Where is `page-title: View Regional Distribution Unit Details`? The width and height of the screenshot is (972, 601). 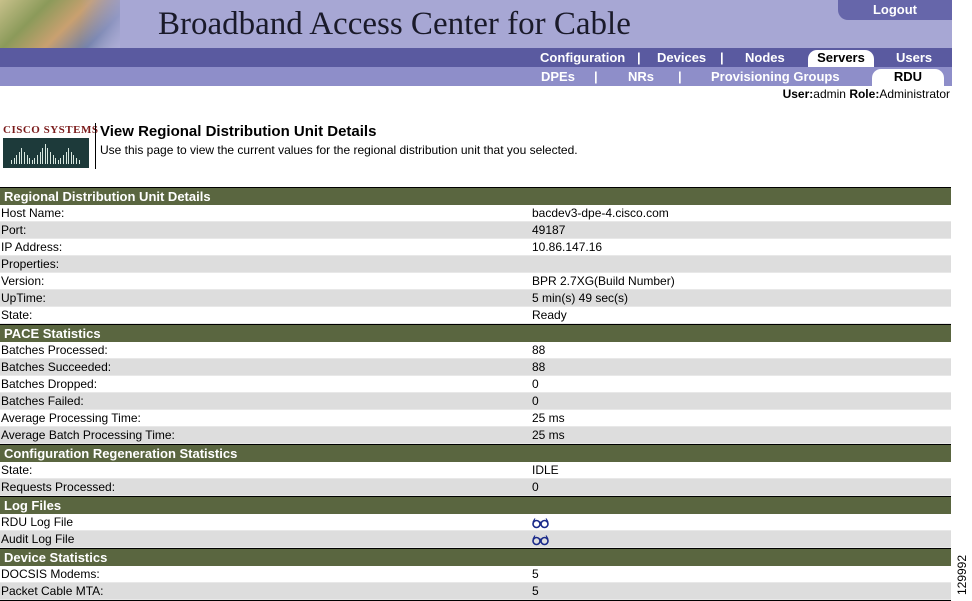
page-title: View Regional Distribution Unit Details is located at coordinates (238, 131).